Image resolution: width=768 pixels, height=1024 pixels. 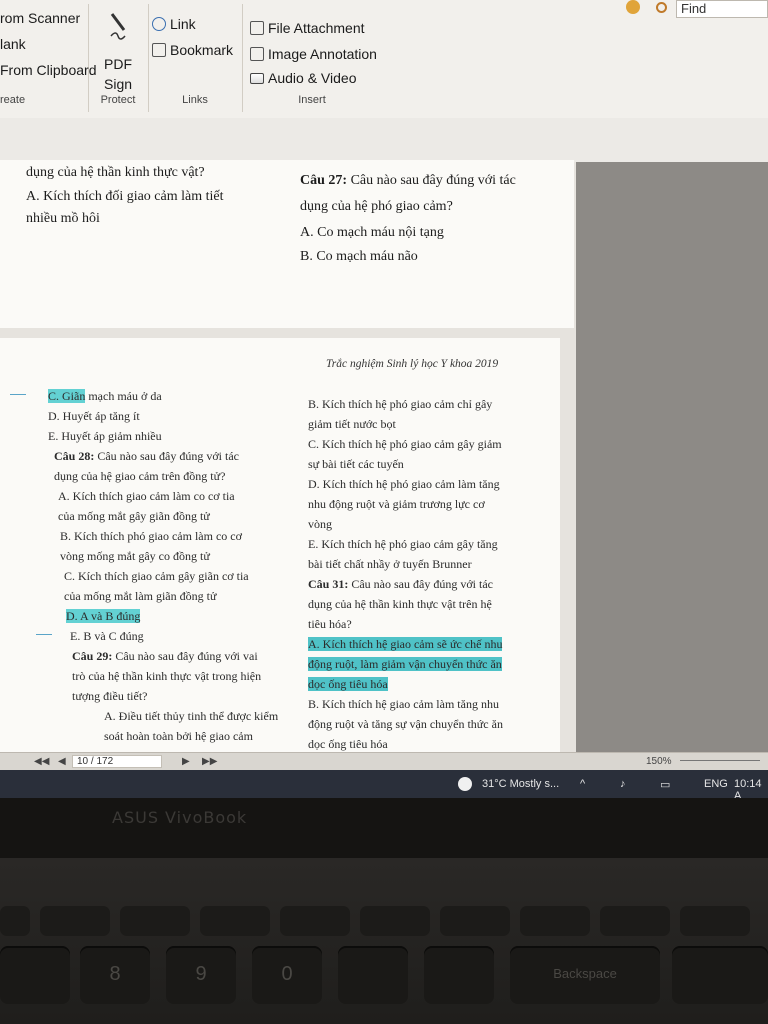 What do you see at coordinates (348, 684) in the screenshot?
I see `highlighted-text: dọc ống tiêu hóa` at bounding box center [348, 684].